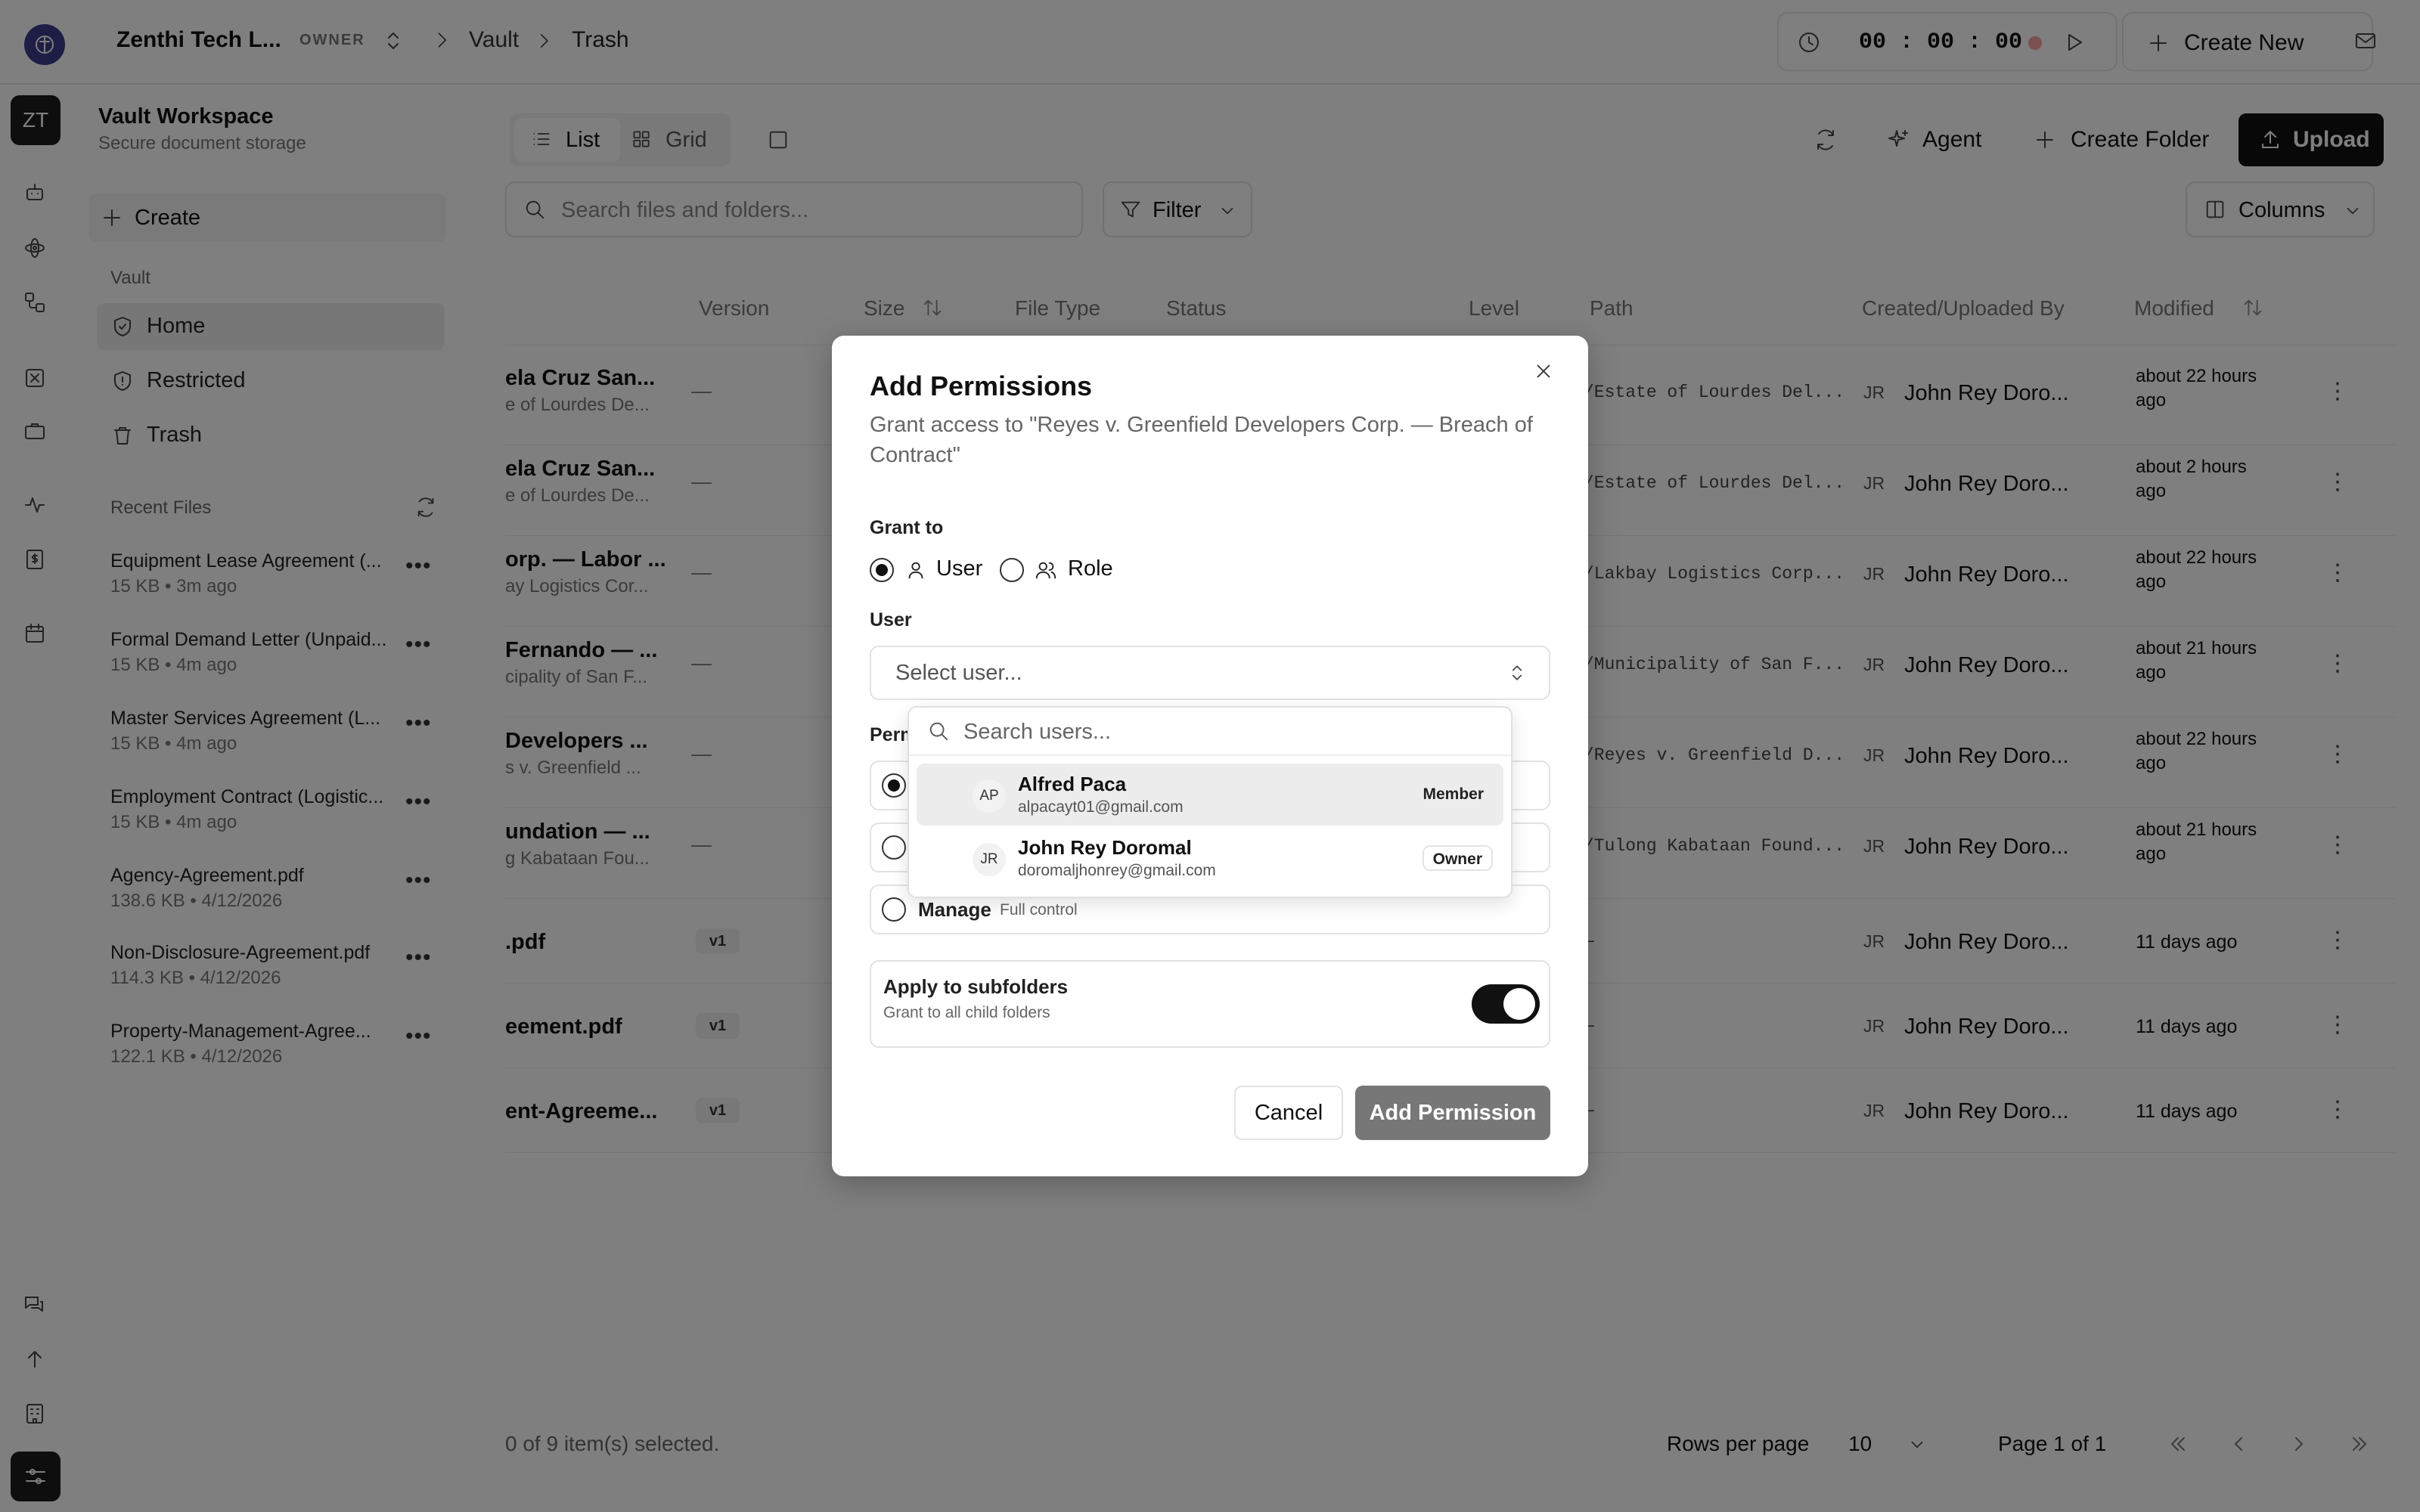 This screenshot has width=2420, height=1512. Describe the element at coordinates (938, 731) in the screenshot. I see `search-icon` at that location.